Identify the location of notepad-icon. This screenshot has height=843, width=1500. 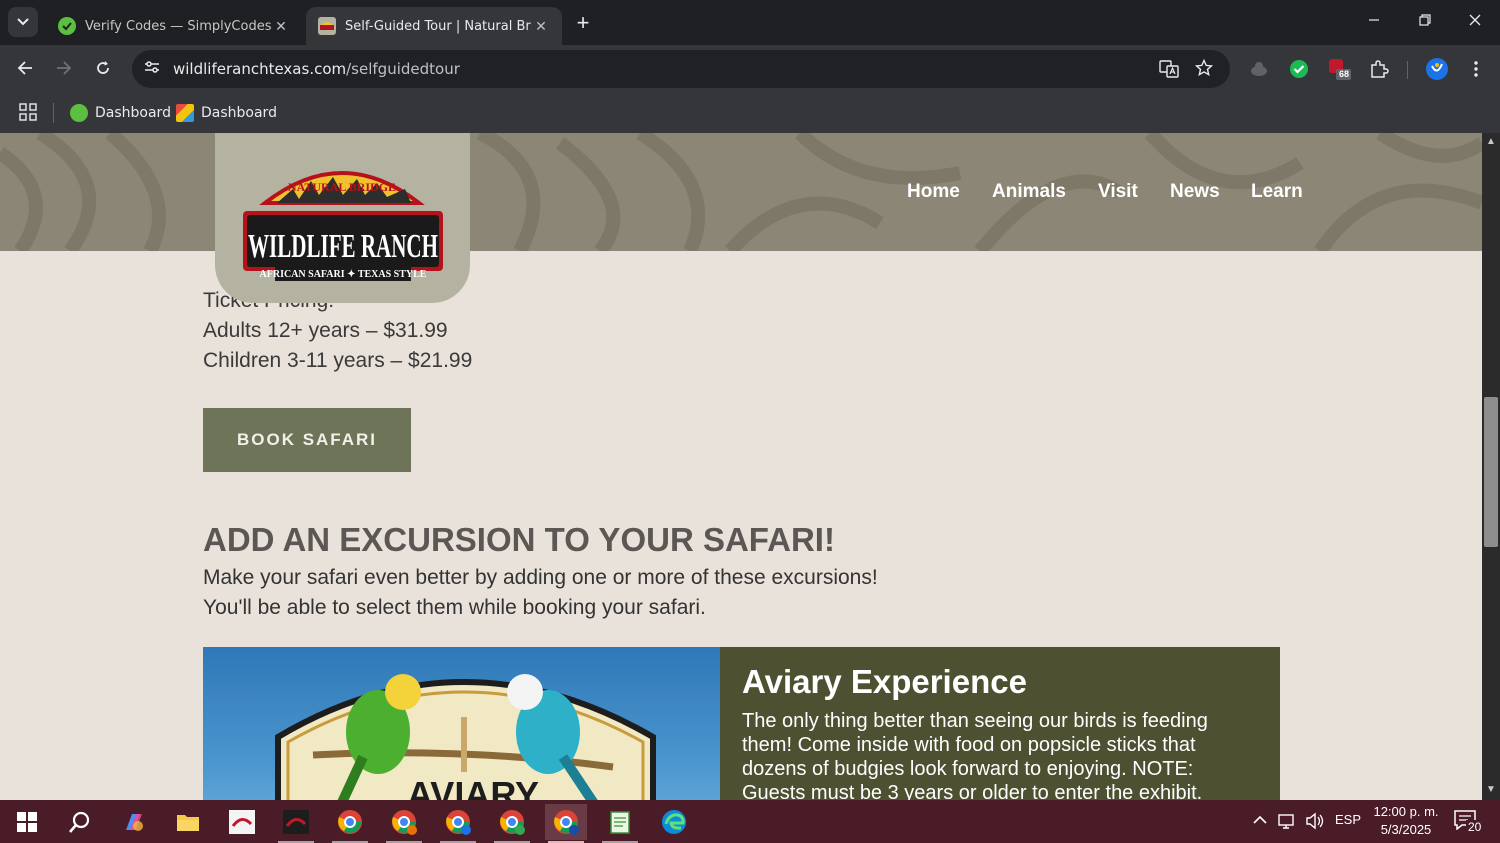
(620, 823).